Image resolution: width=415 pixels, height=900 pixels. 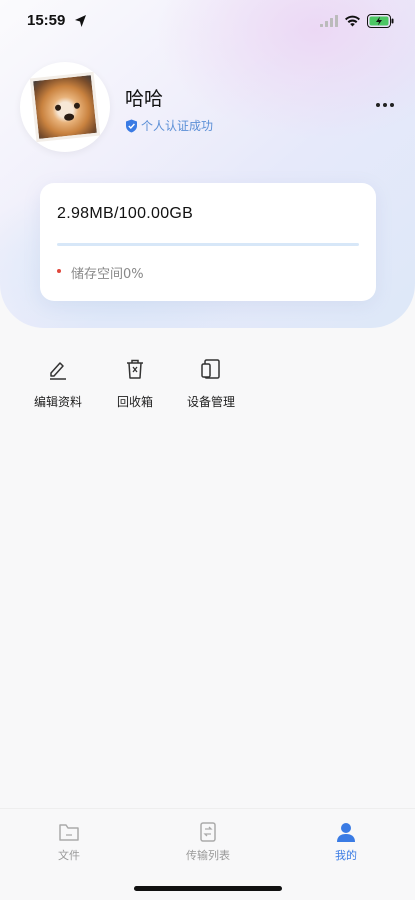 What do you see at coordinates (69, 843) in the screenshot?
I see `tab-files: 文件` at bounding box center [69, 843].